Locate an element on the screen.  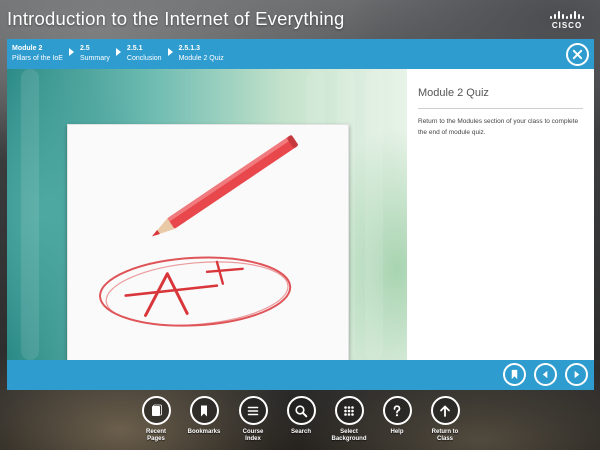
recent-pages-icon is located at coordinates (156, 410).